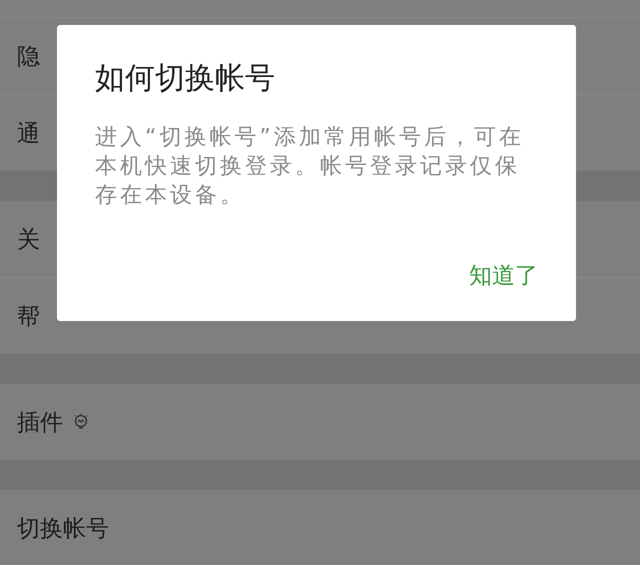  Describe the element at coordinates (28, 57) in the screenshot. I see `row-label: 隐` at that location.